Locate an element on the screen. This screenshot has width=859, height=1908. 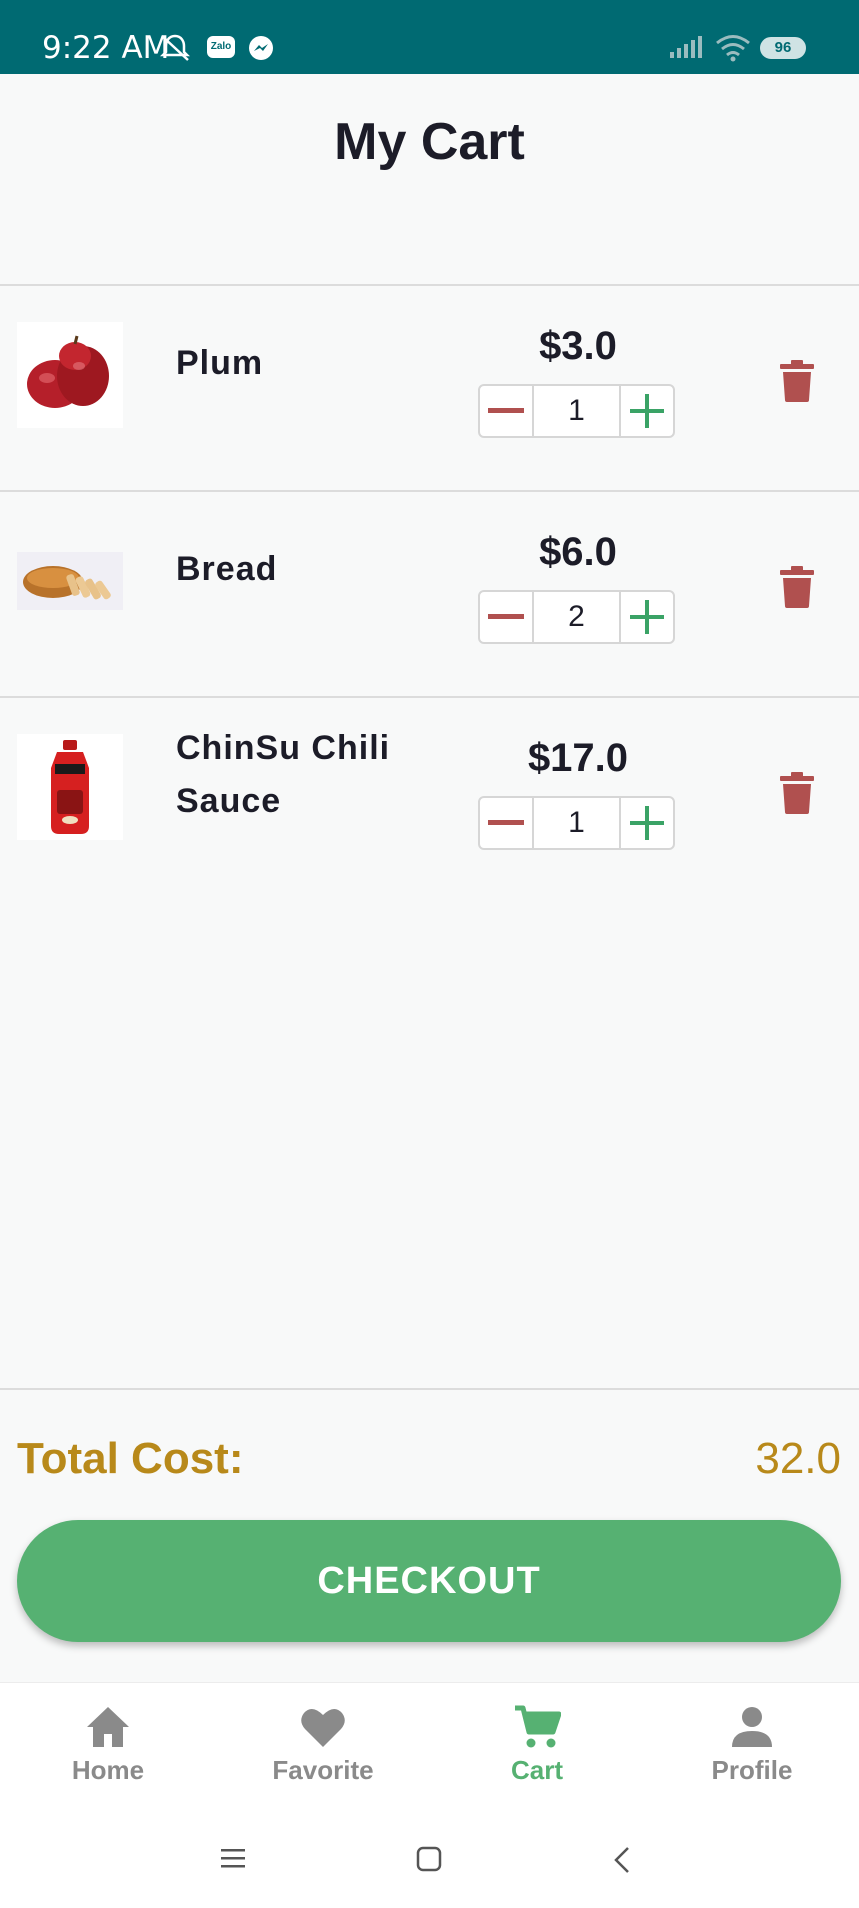
bottom-navigation: Home Favorite Cart Profile is located at coordinates (429, 1752).